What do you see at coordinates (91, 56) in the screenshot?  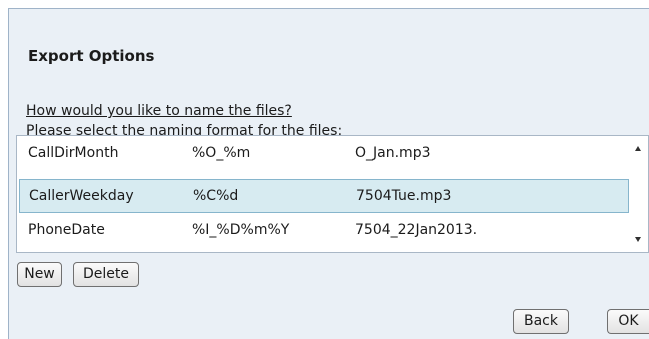 I see `dialog-title: Export Options` at bounding box center [91, 56].